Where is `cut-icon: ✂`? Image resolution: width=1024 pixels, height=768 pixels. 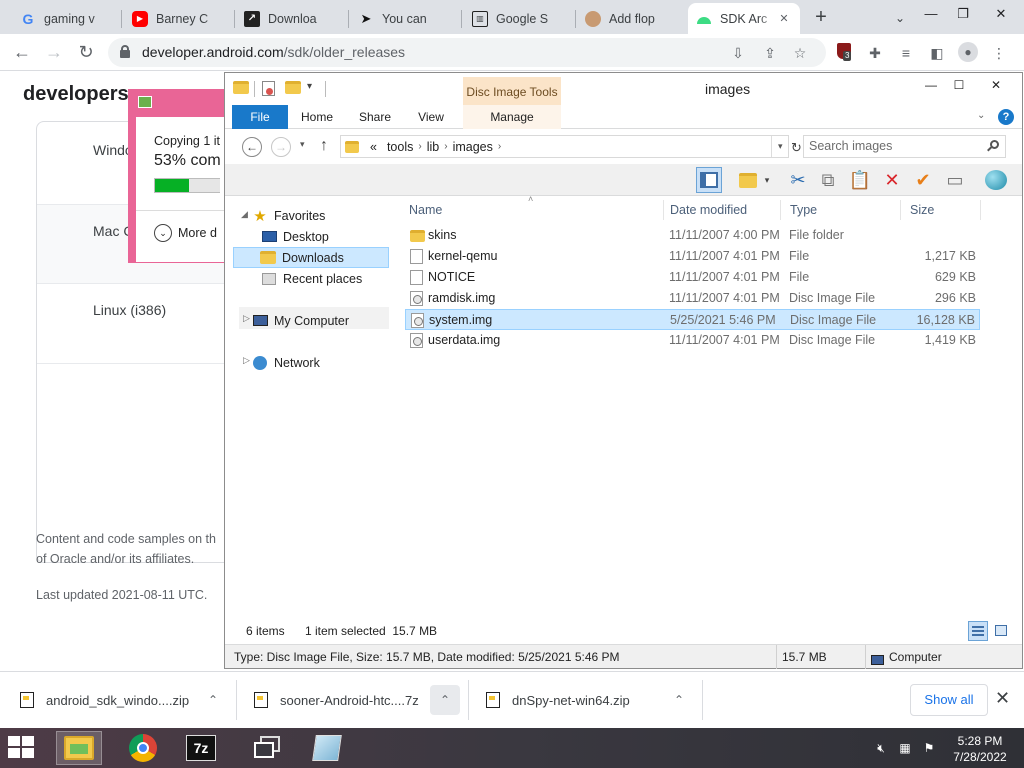
cut-icon: ✂ is located at coordinates (798, 180).